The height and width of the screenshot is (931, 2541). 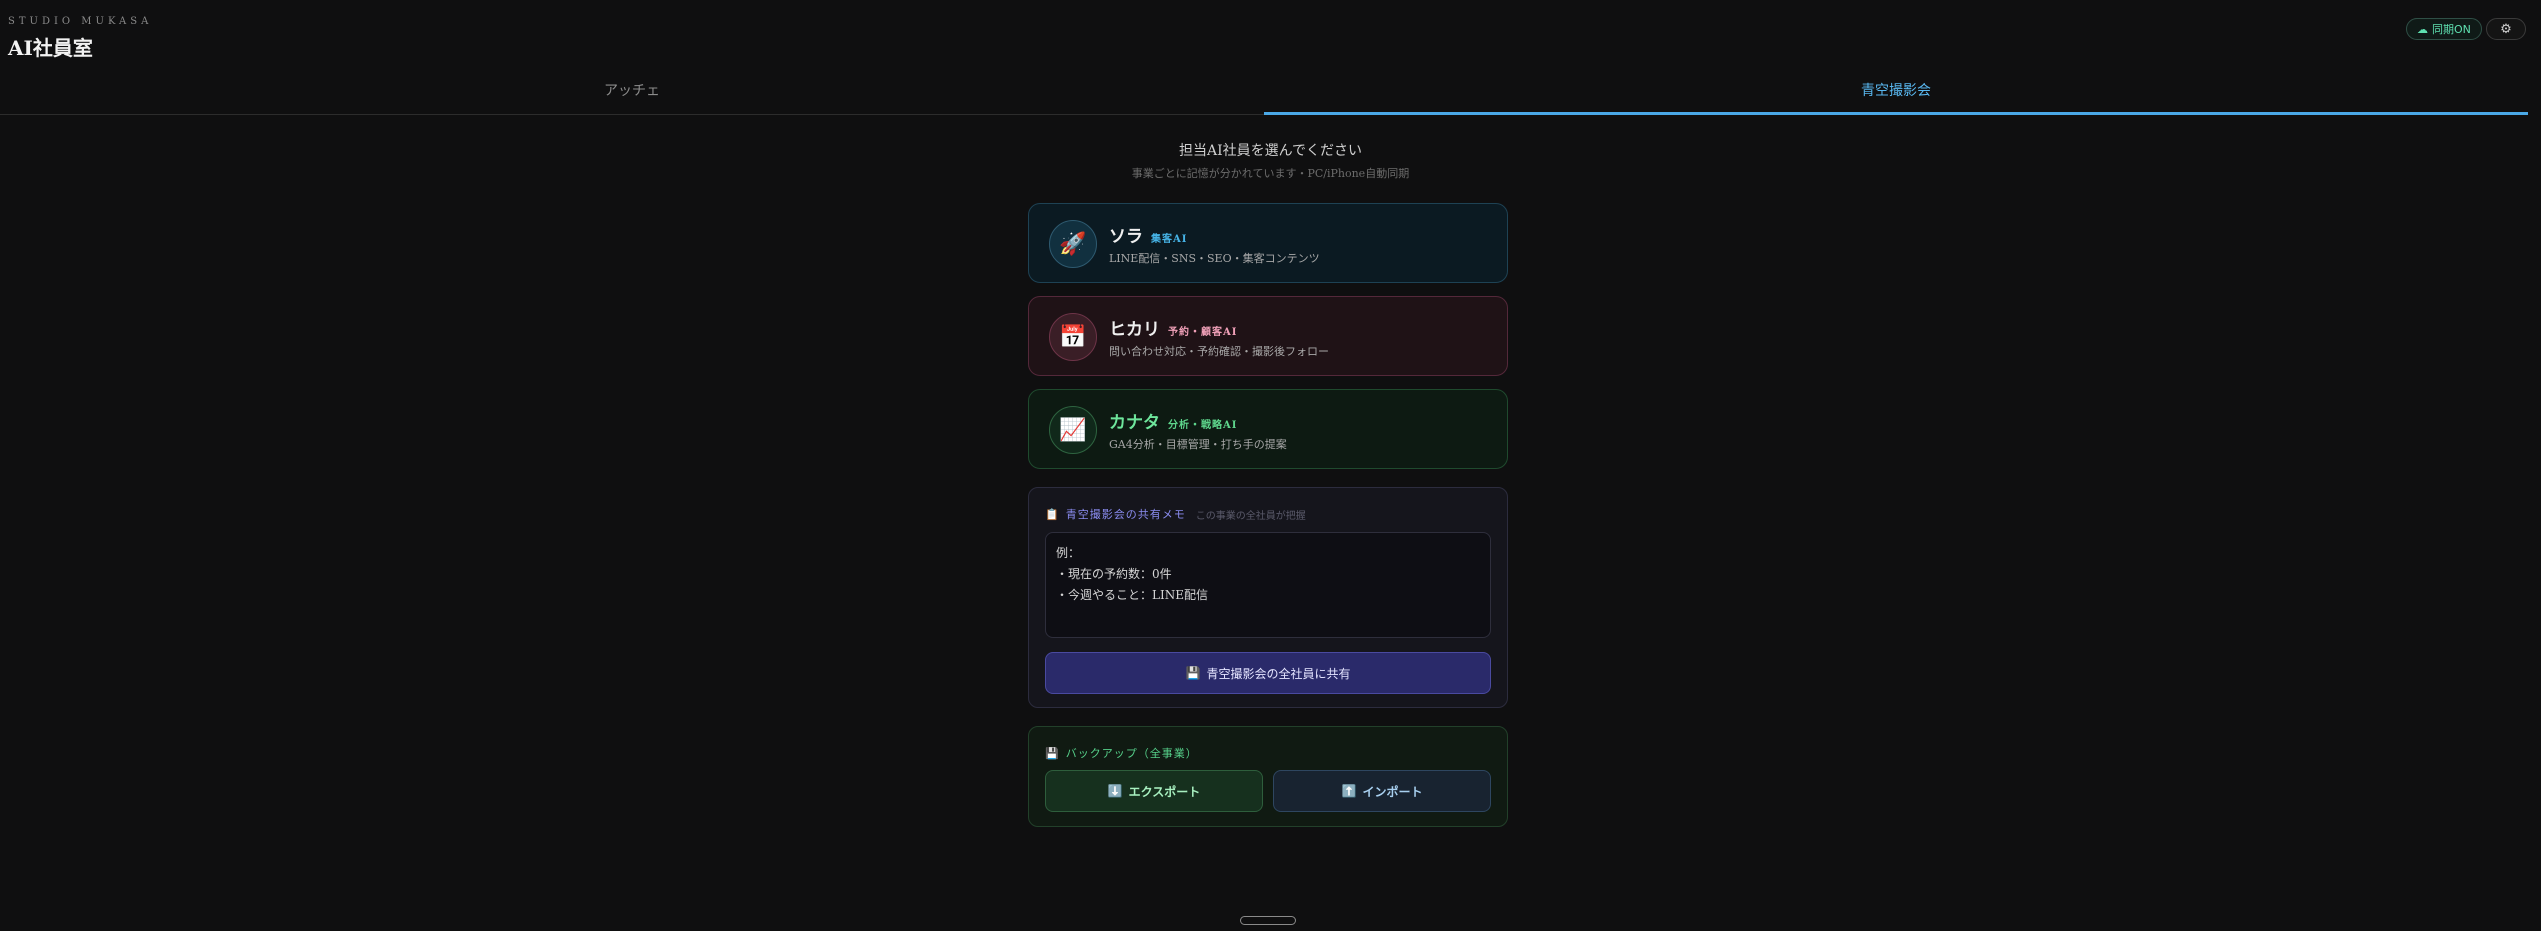 I want to click on home-indicator, so click(x=1268, y=920).